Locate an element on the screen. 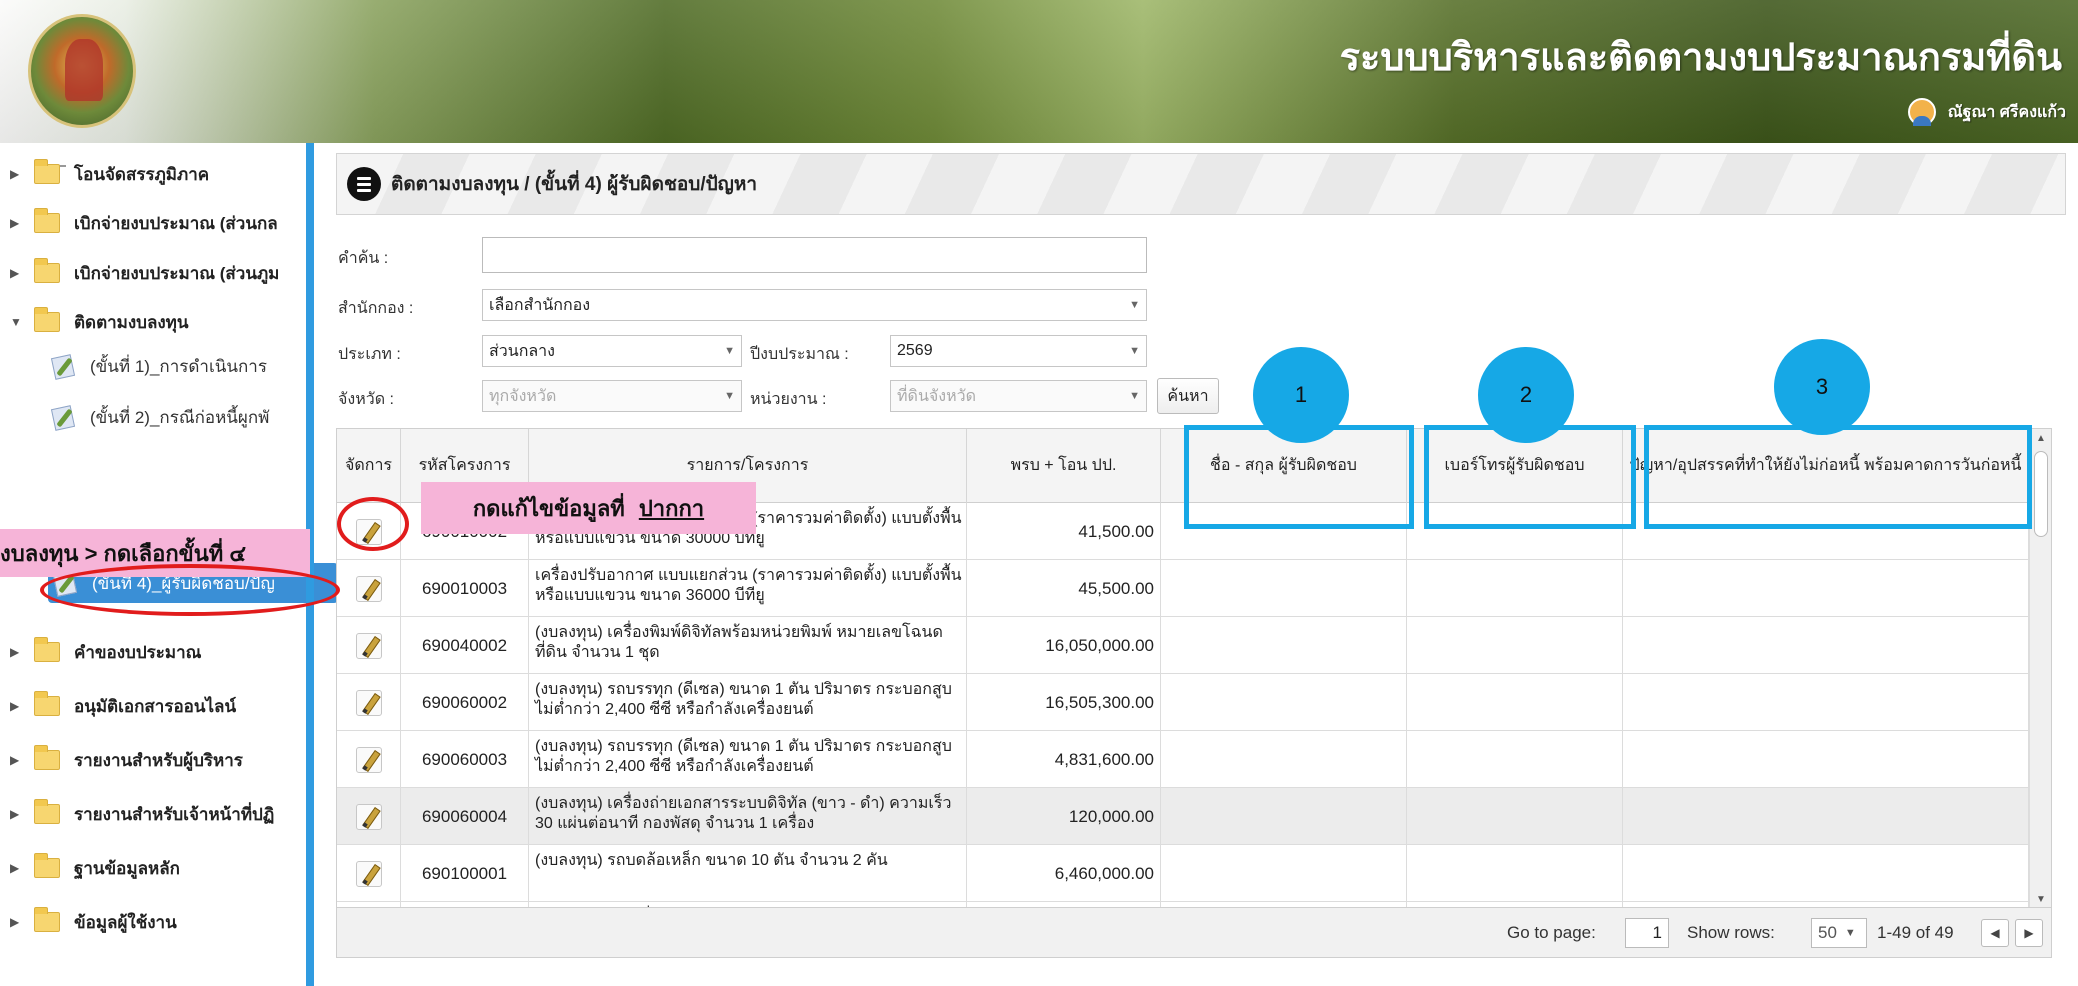  type-label: ประเภท : is located at coordinates (369, 354).